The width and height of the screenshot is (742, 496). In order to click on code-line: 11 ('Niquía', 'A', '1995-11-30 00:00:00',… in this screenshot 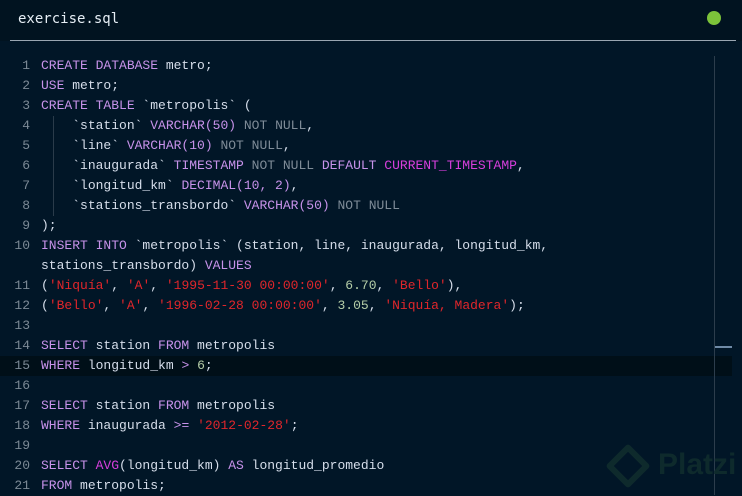, I will do `click(371, 286)`.